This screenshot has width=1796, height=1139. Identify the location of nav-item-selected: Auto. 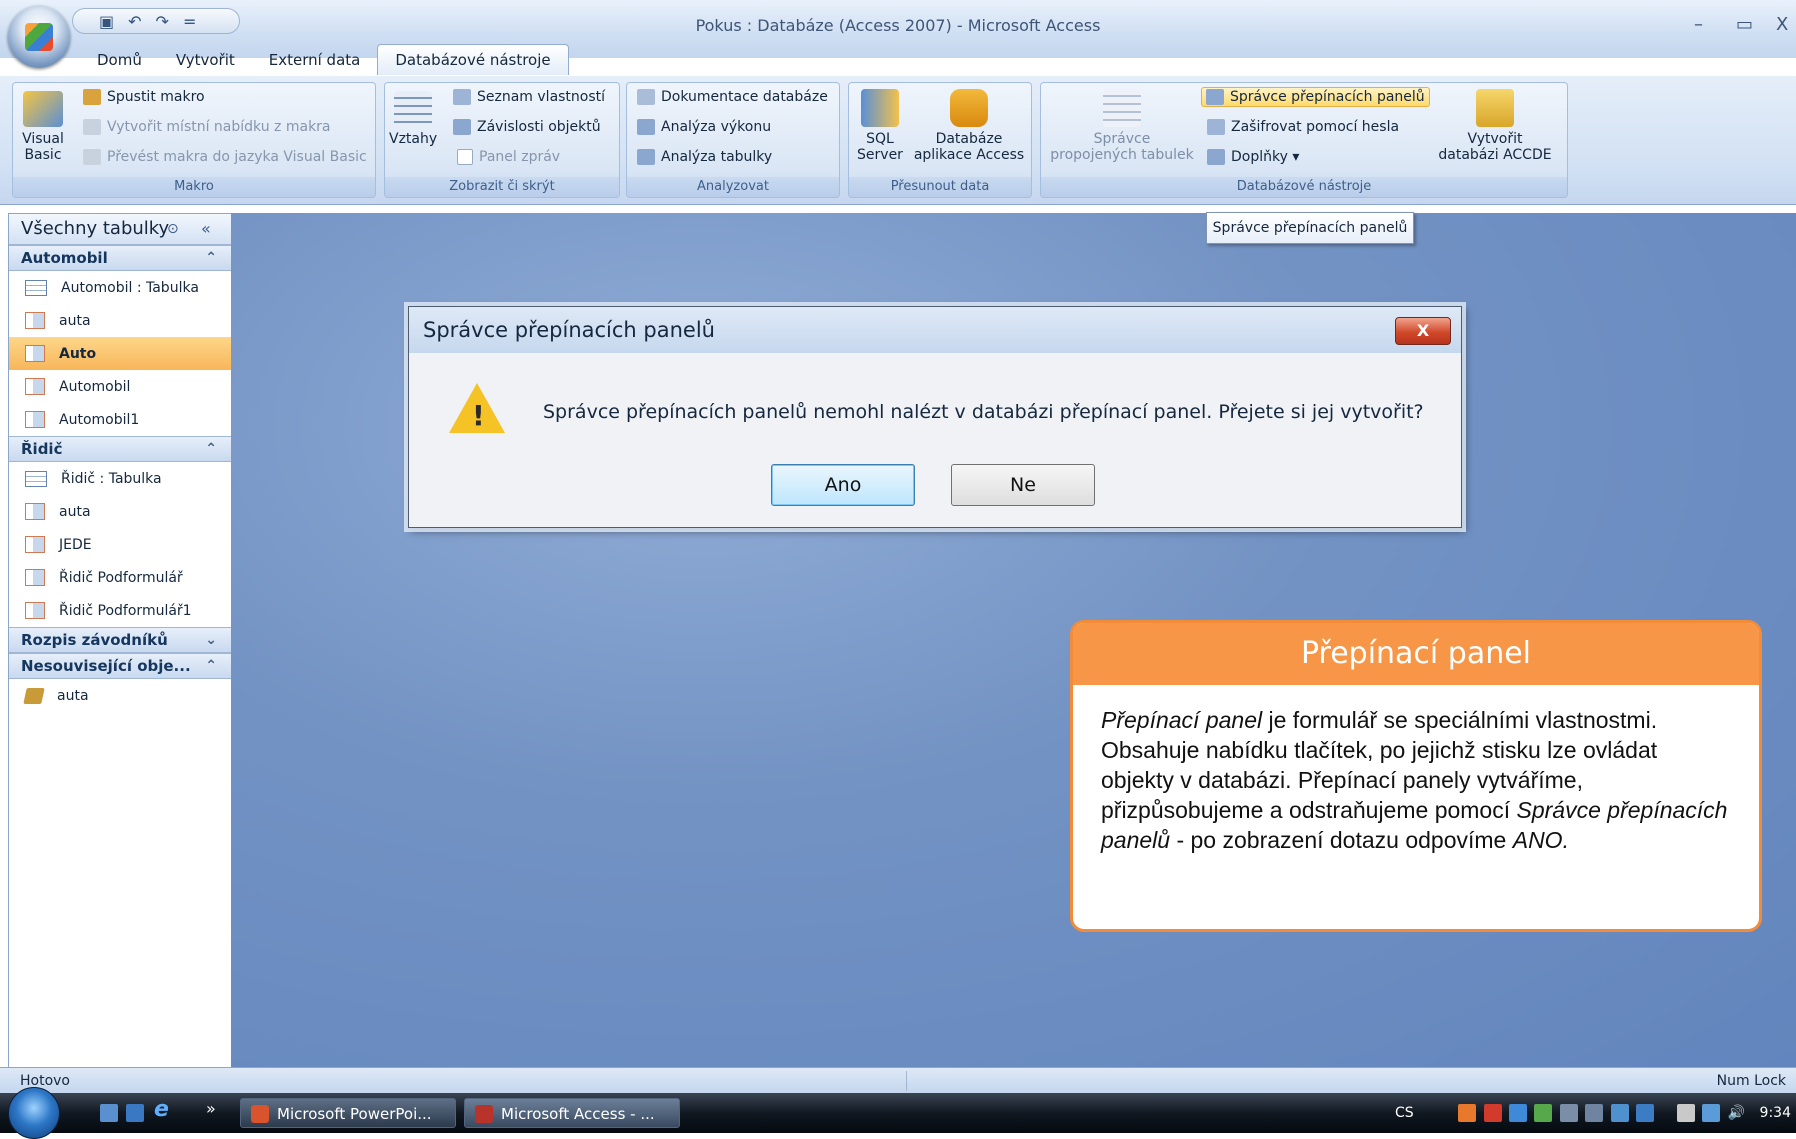
(120, 353).